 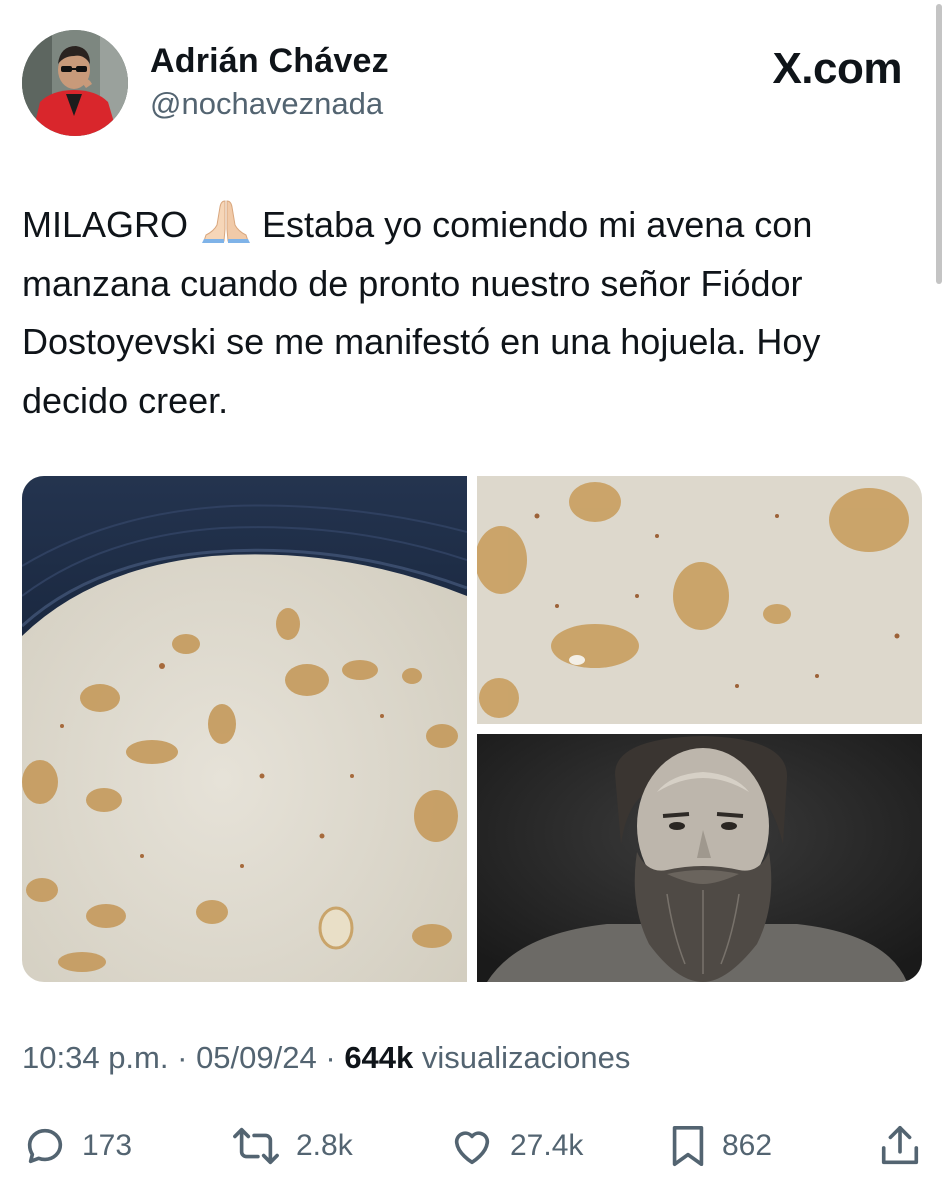 I want to click on share-icon, so click(x=900, y=1146).